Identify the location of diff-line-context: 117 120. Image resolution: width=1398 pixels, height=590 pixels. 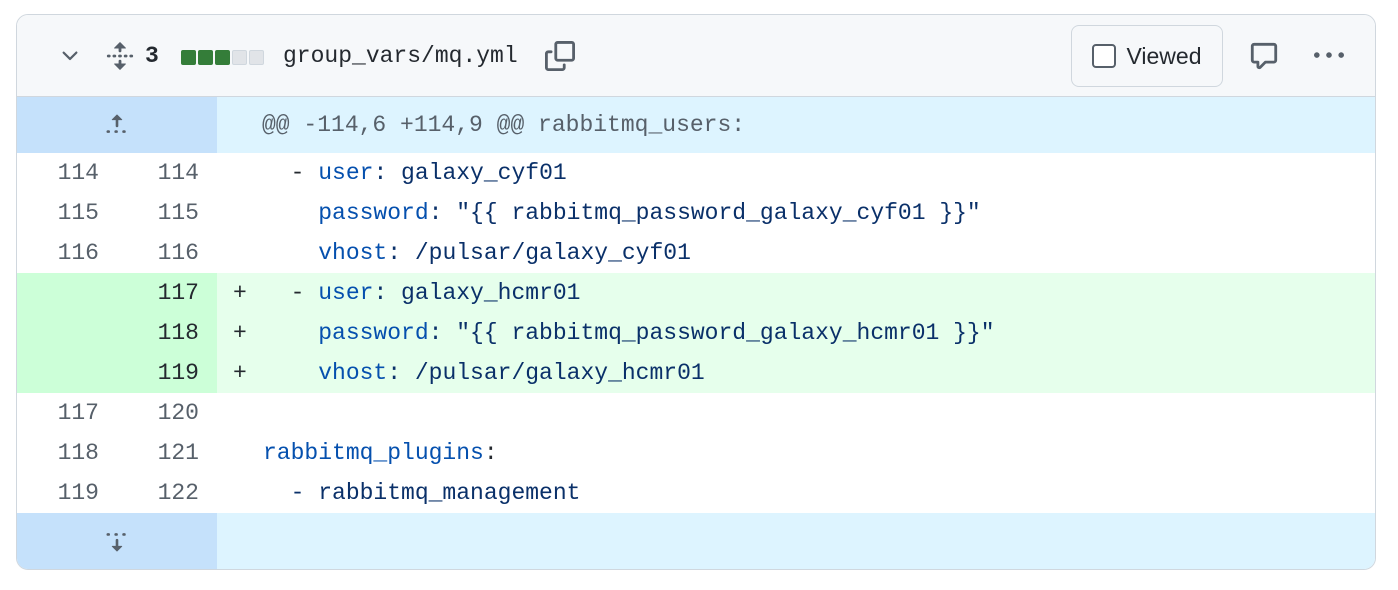
(696, 413).